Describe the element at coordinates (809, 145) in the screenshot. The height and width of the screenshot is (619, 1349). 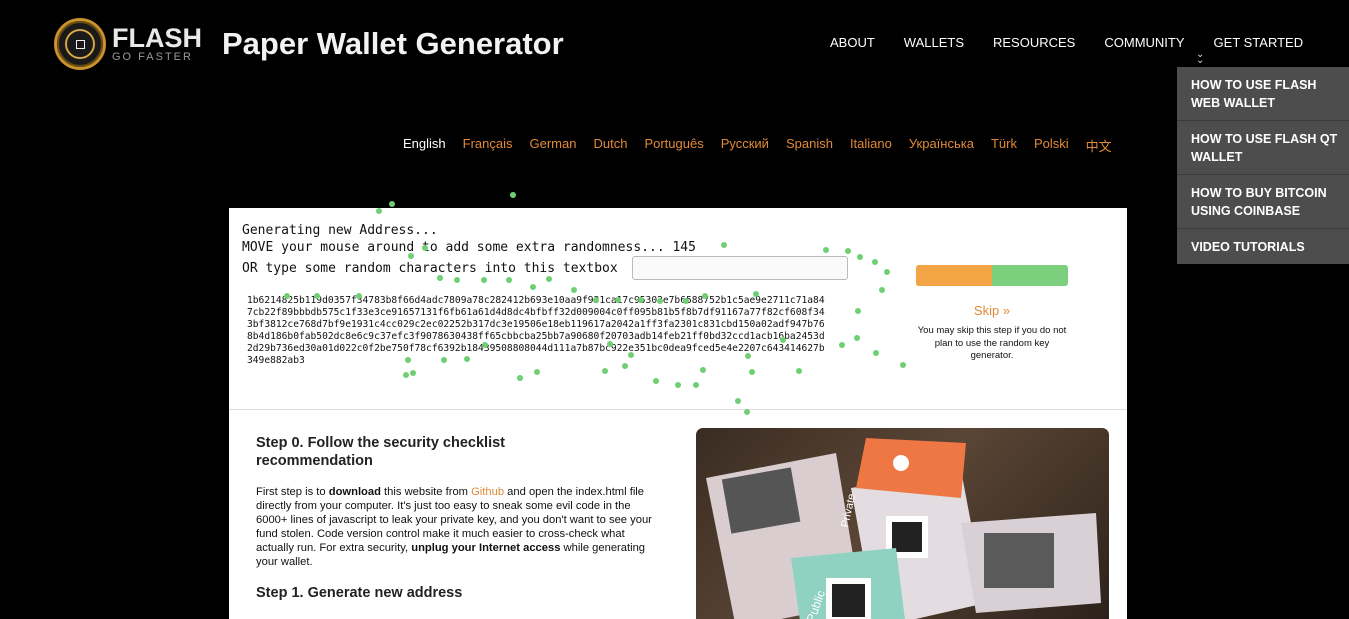
I see `lang-spanish: Spanish` at that location.